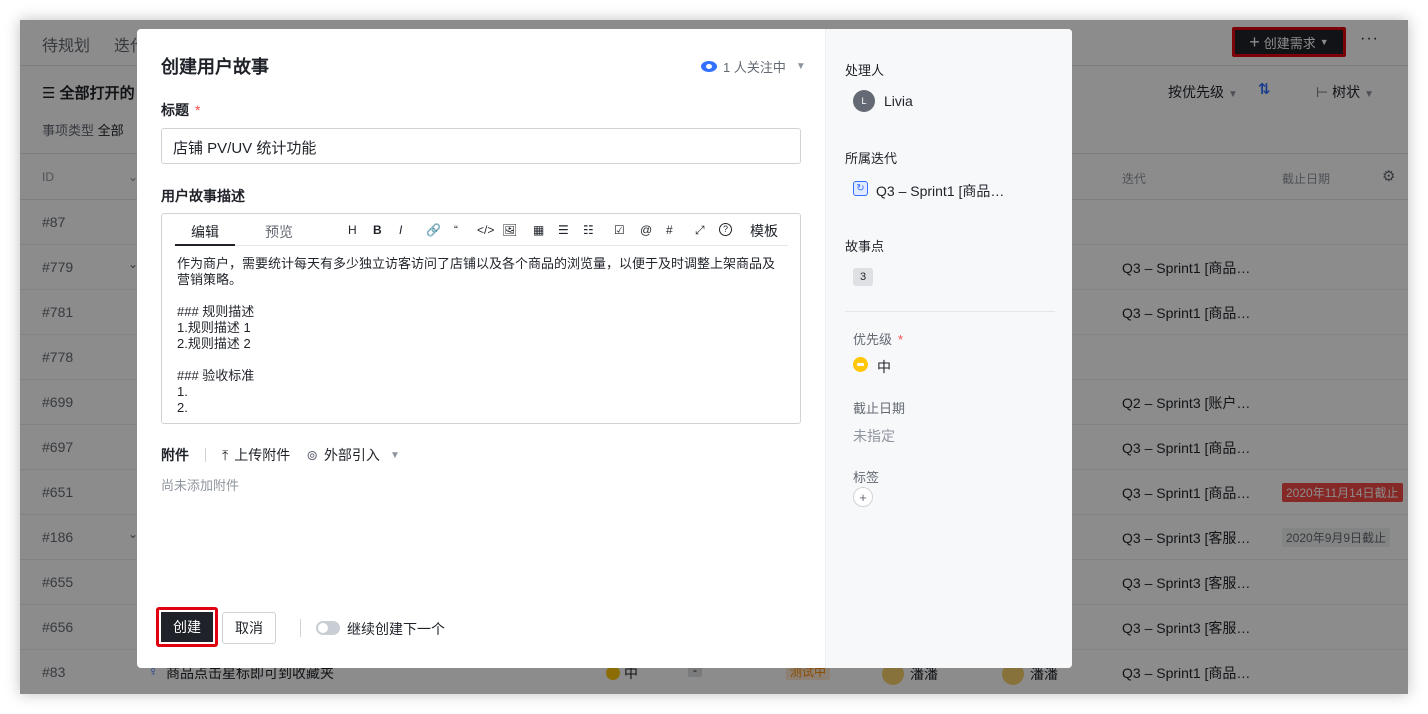 The image size is (1428, 714). I want to click on italic-icon: I, so click(400, 230).